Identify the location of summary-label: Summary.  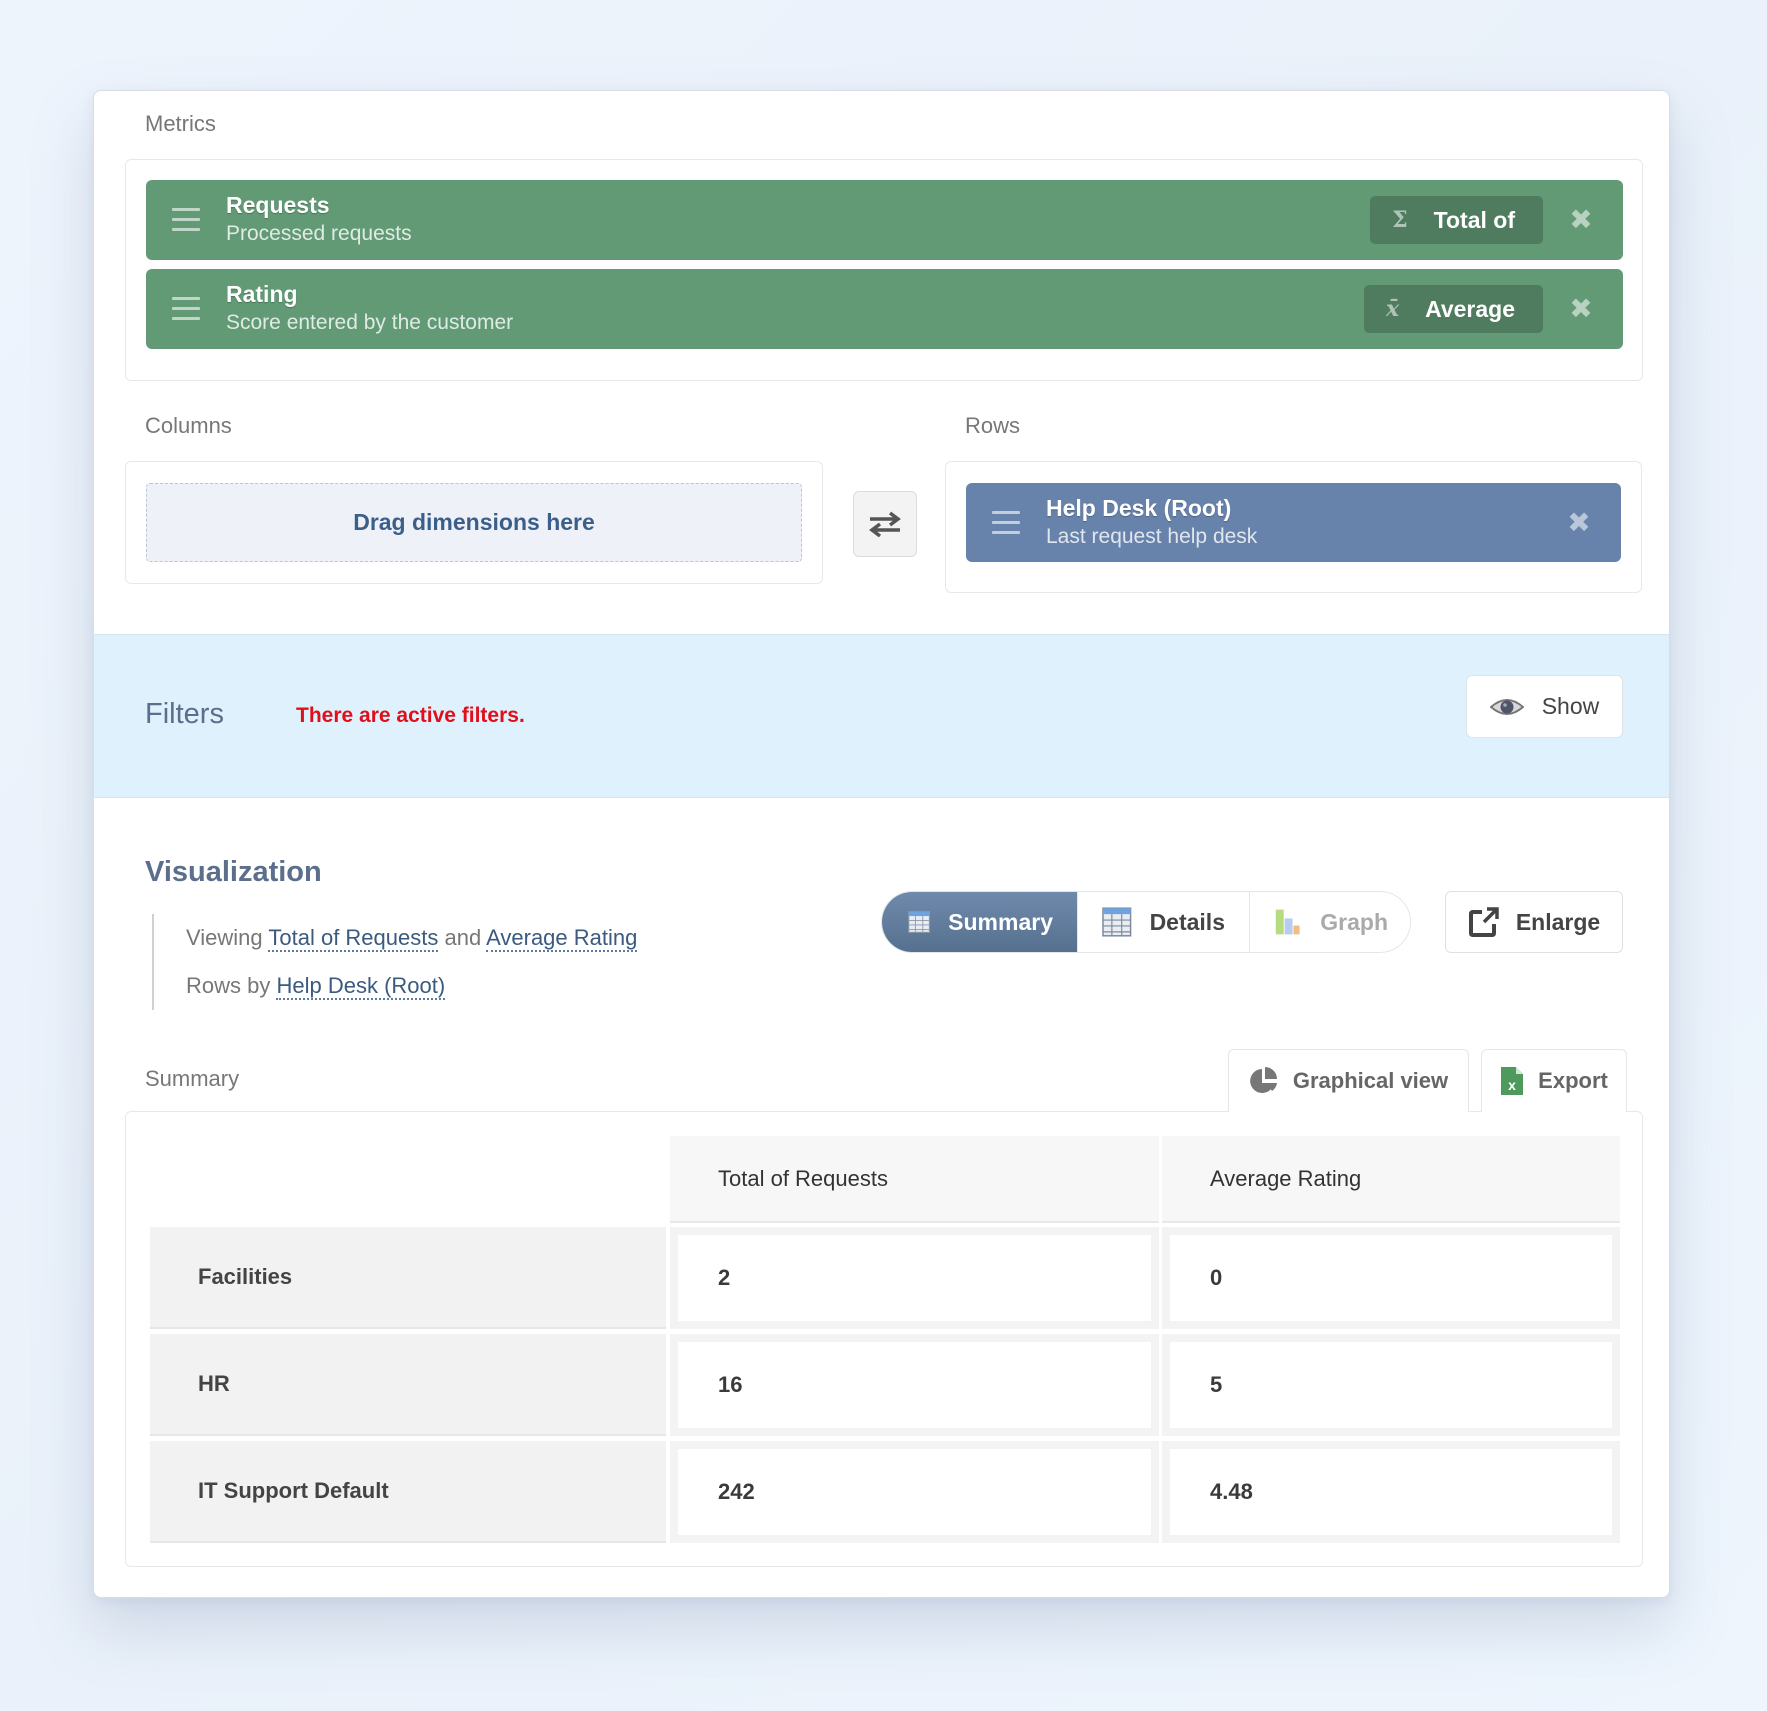
(192, 1078).